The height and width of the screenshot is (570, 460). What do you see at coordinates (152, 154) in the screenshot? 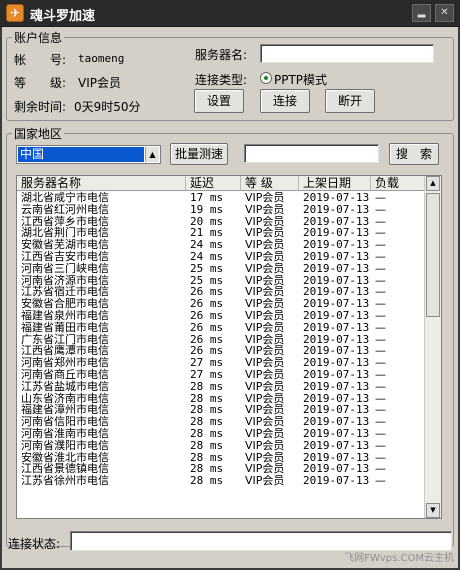
I see `chevron-down-icon: ▲` at bounding box center [152, 154].